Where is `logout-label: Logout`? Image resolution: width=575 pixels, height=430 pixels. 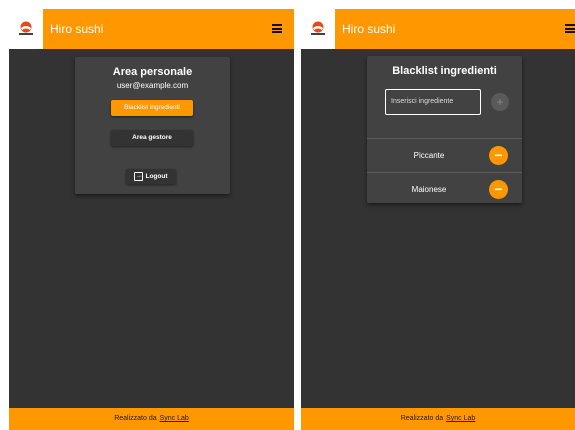
logout-label: Logout is located at coordinates (156, 176).